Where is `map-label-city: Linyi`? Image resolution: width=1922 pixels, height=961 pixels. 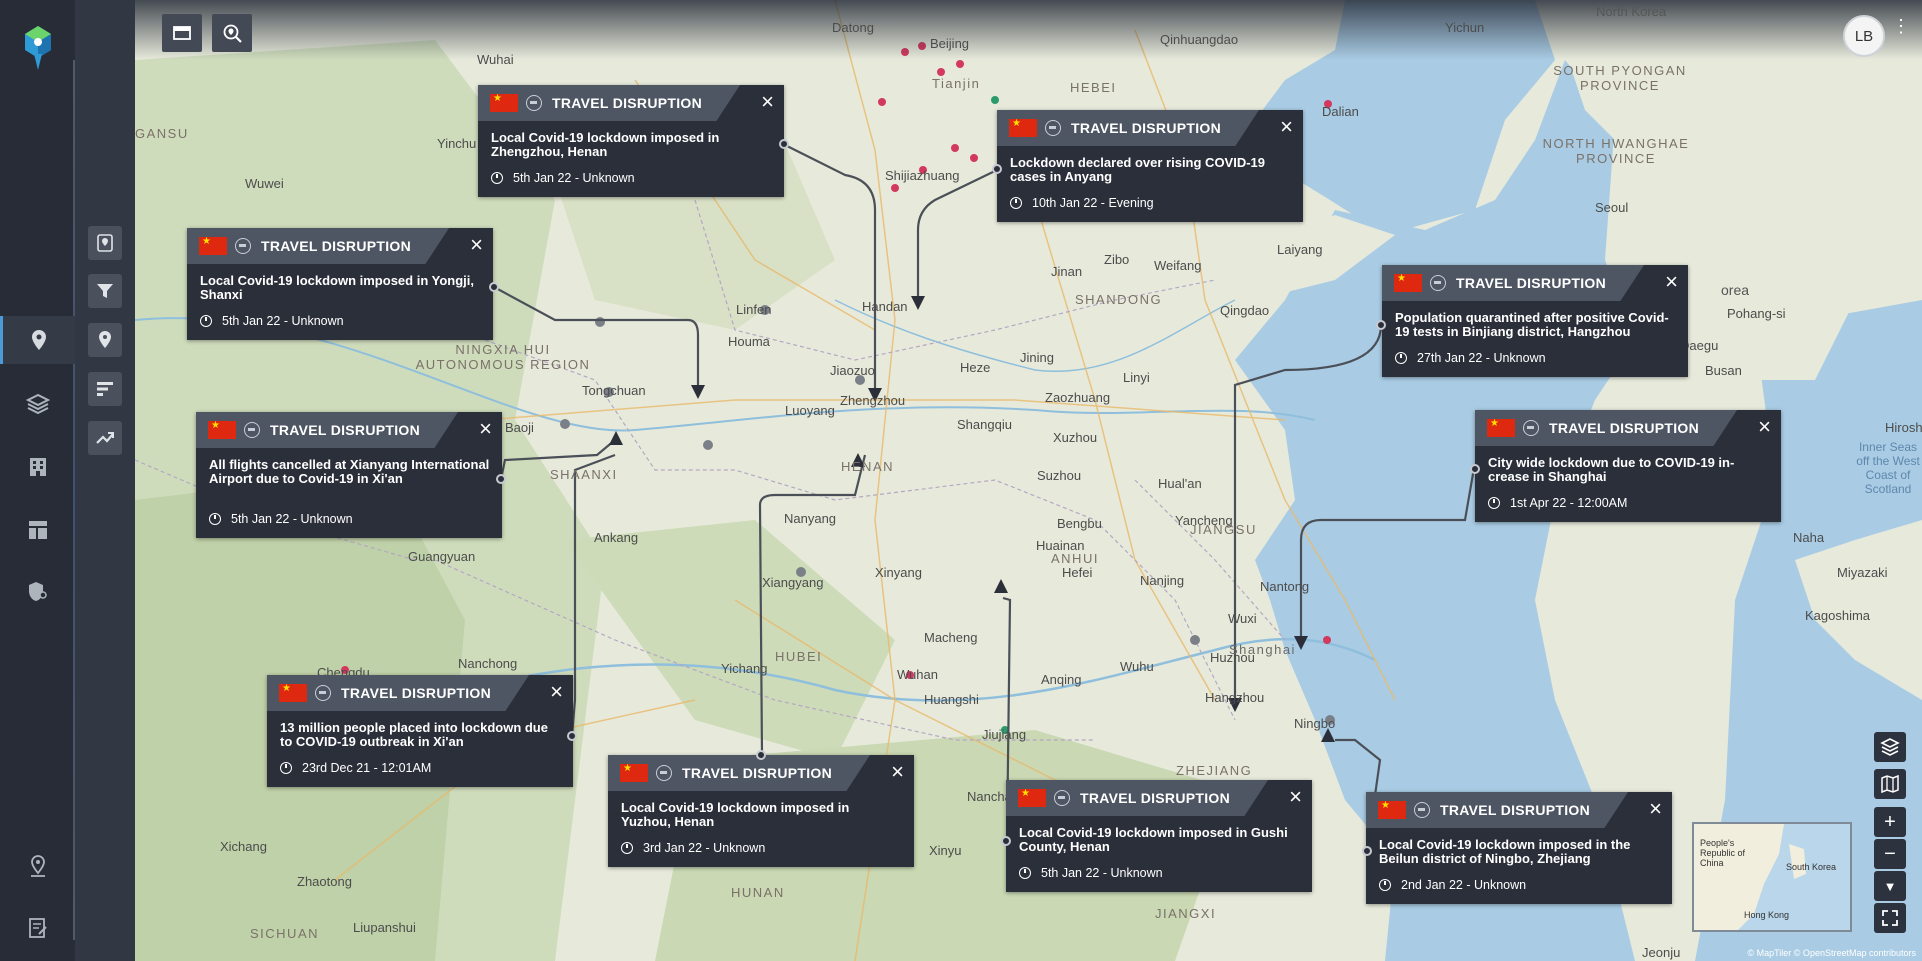 map-label-city: Linyi is located at coordinates (1136, 377).